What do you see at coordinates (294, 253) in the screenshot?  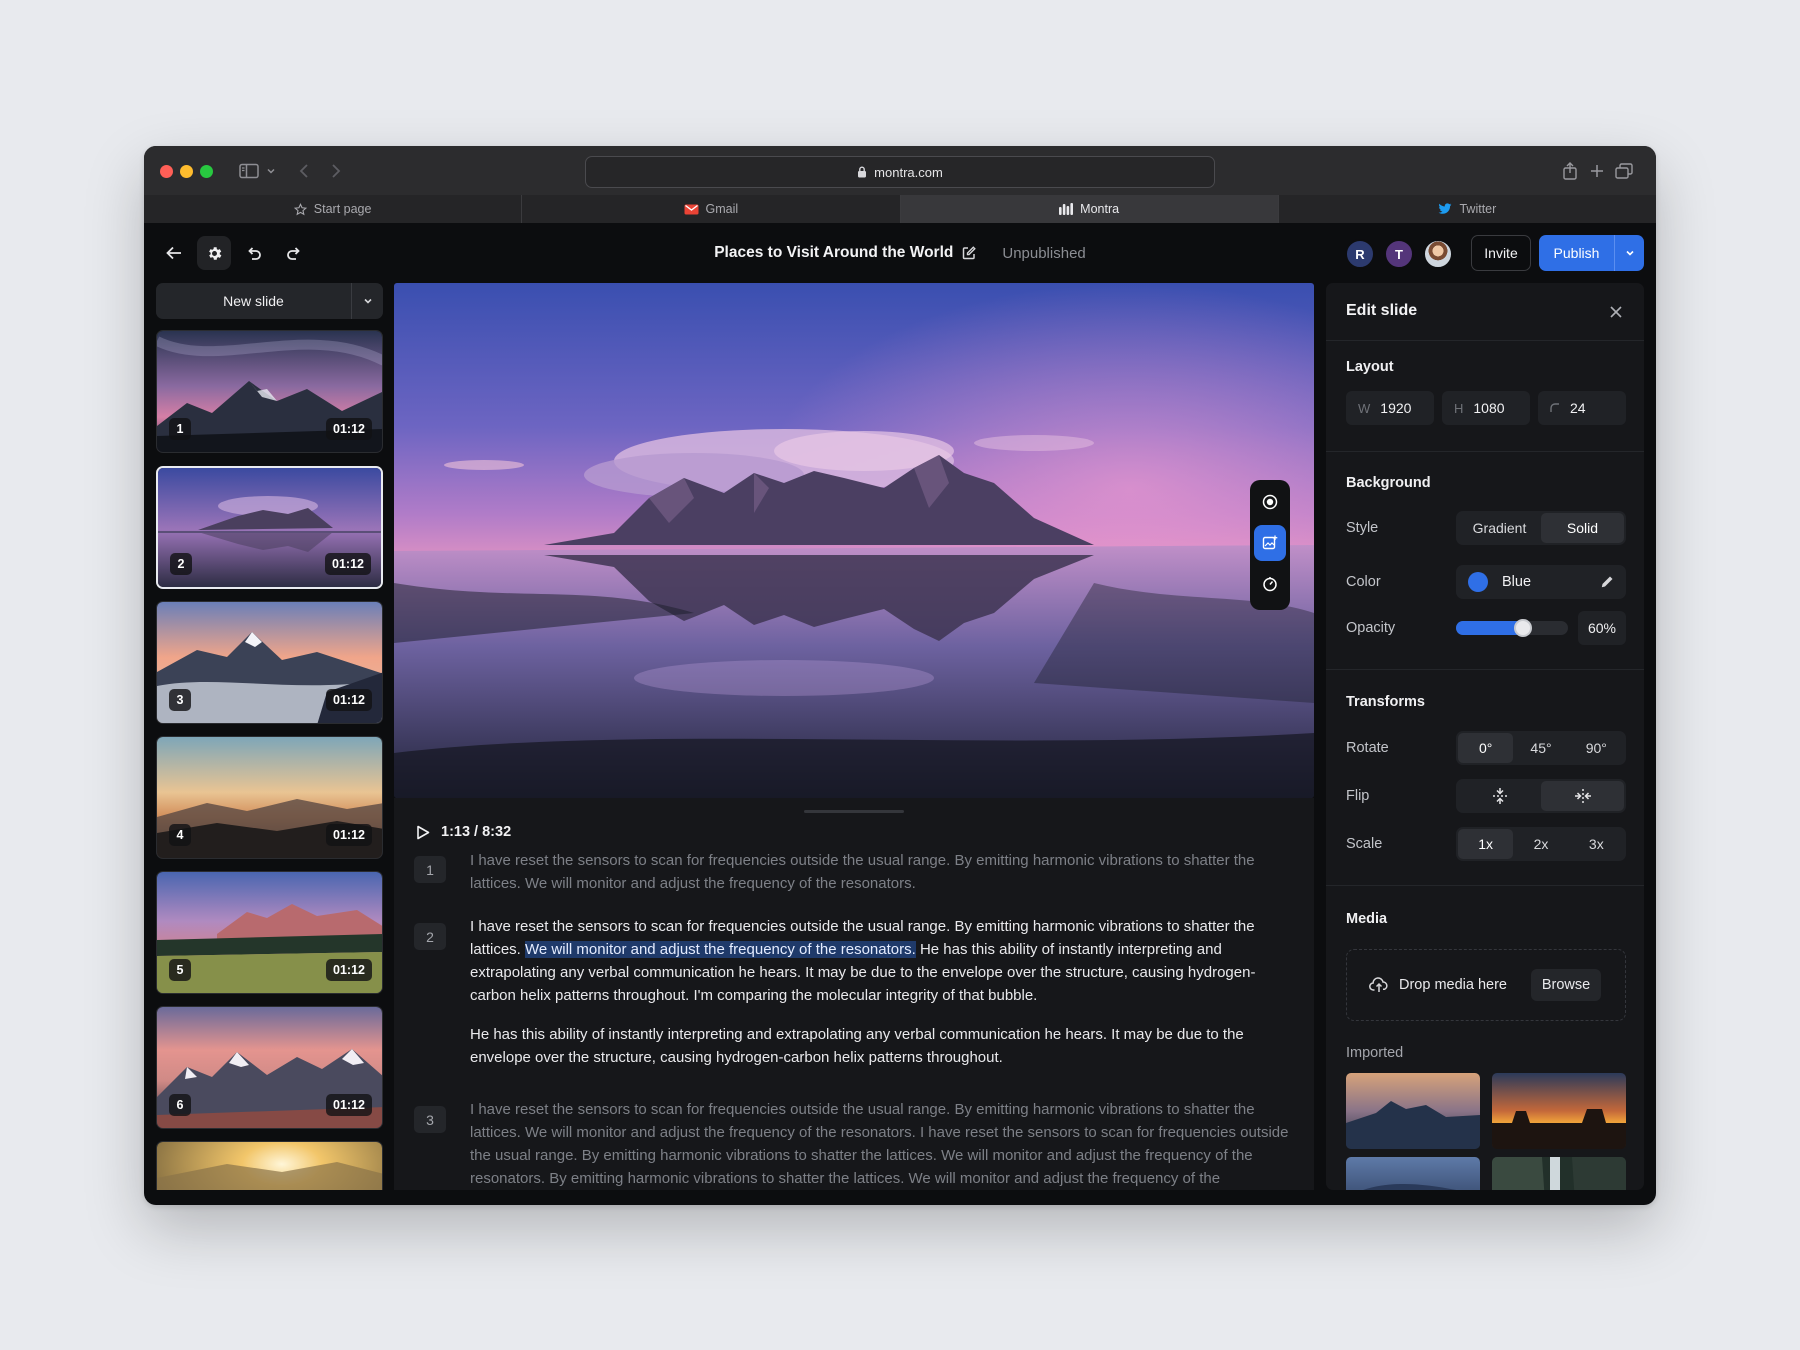 I see `redo-button` at bounding box center [294, 253].